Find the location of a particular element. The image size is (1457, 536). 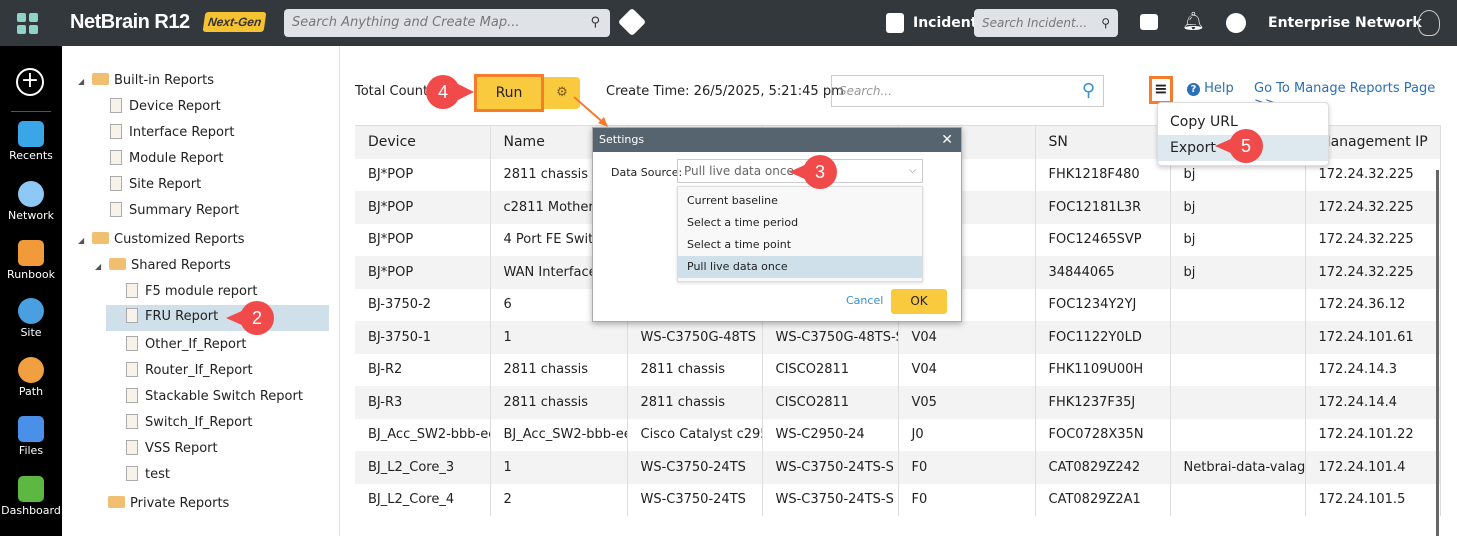

incident-icon is located at coordinates (895, 23).